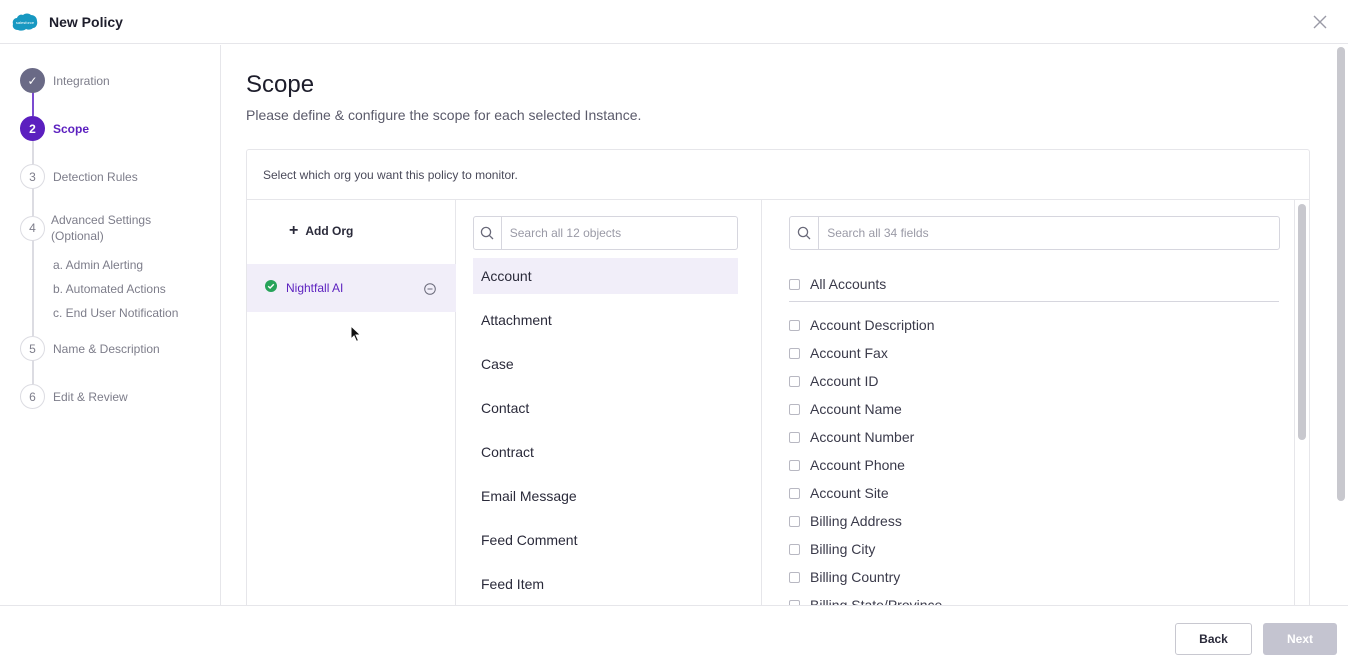  Describe the element at coordinates (856, 409) in the screenshot. I see `field-label: Account Name` at that location.